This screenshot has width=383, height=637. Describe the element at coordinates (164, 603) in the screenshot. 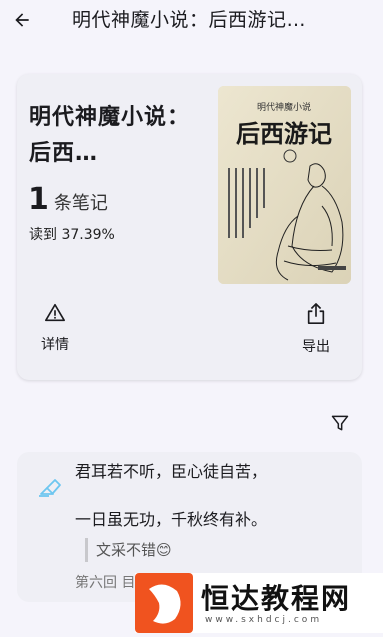

I see `watermark-logo-icon` at that location.